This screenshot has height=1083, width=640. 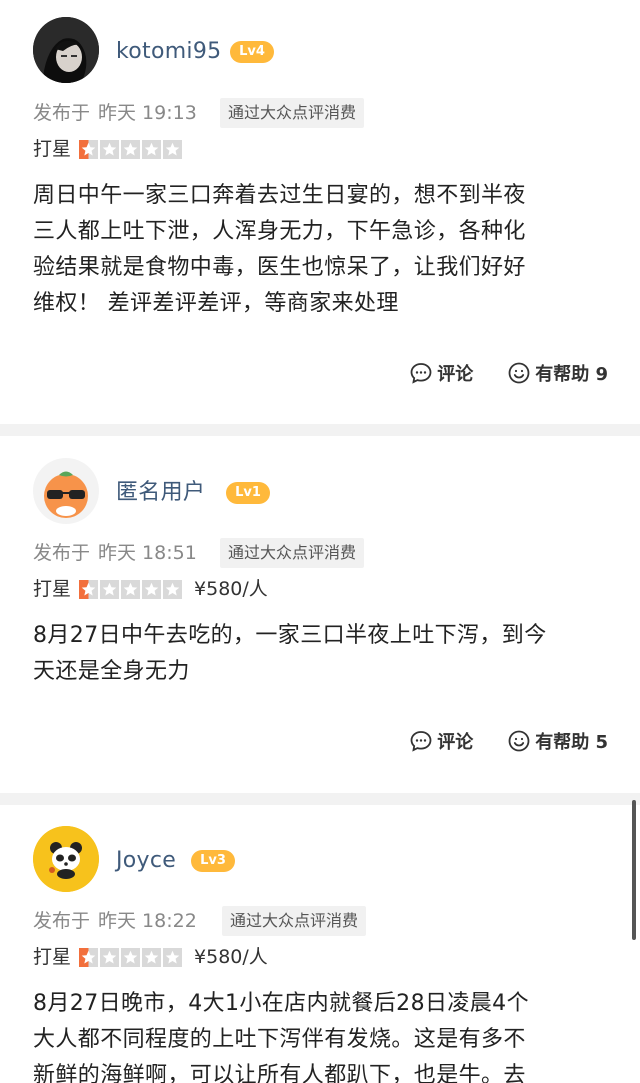 I want to click on publish-time: 昨天 18:22, so click(x=147, y=921).